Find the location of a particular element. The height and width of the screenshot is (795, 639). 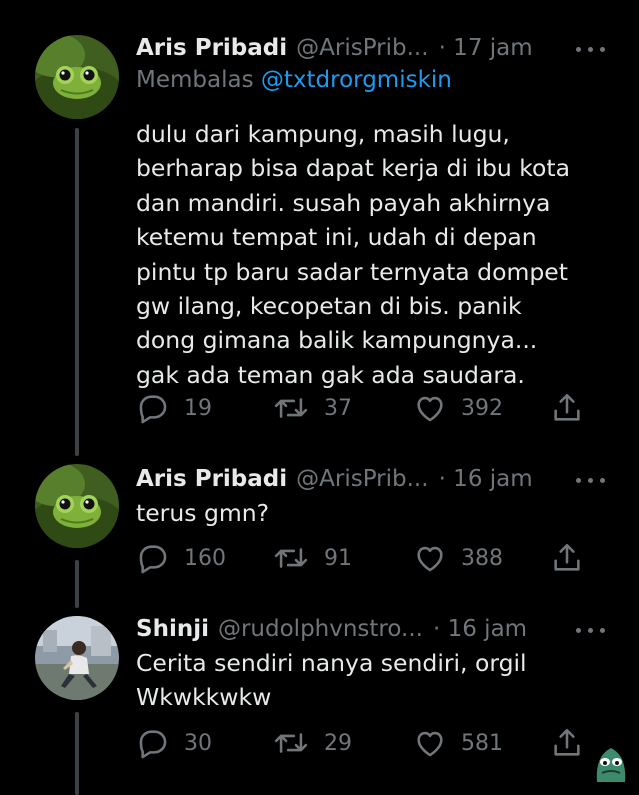

like-button: 392 is located at coordinates (458, 408).